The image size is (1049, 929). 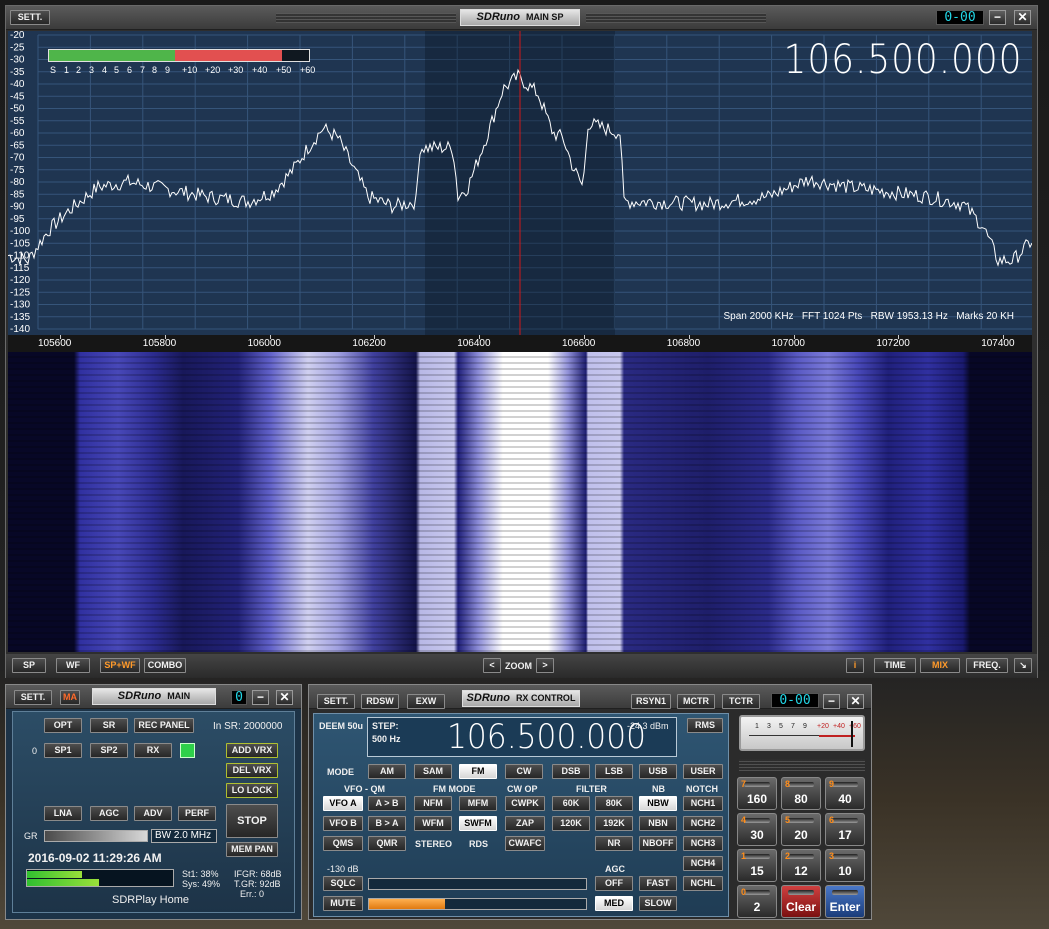 I want to click on rms-button: RMS, so click(x=705, y=725).